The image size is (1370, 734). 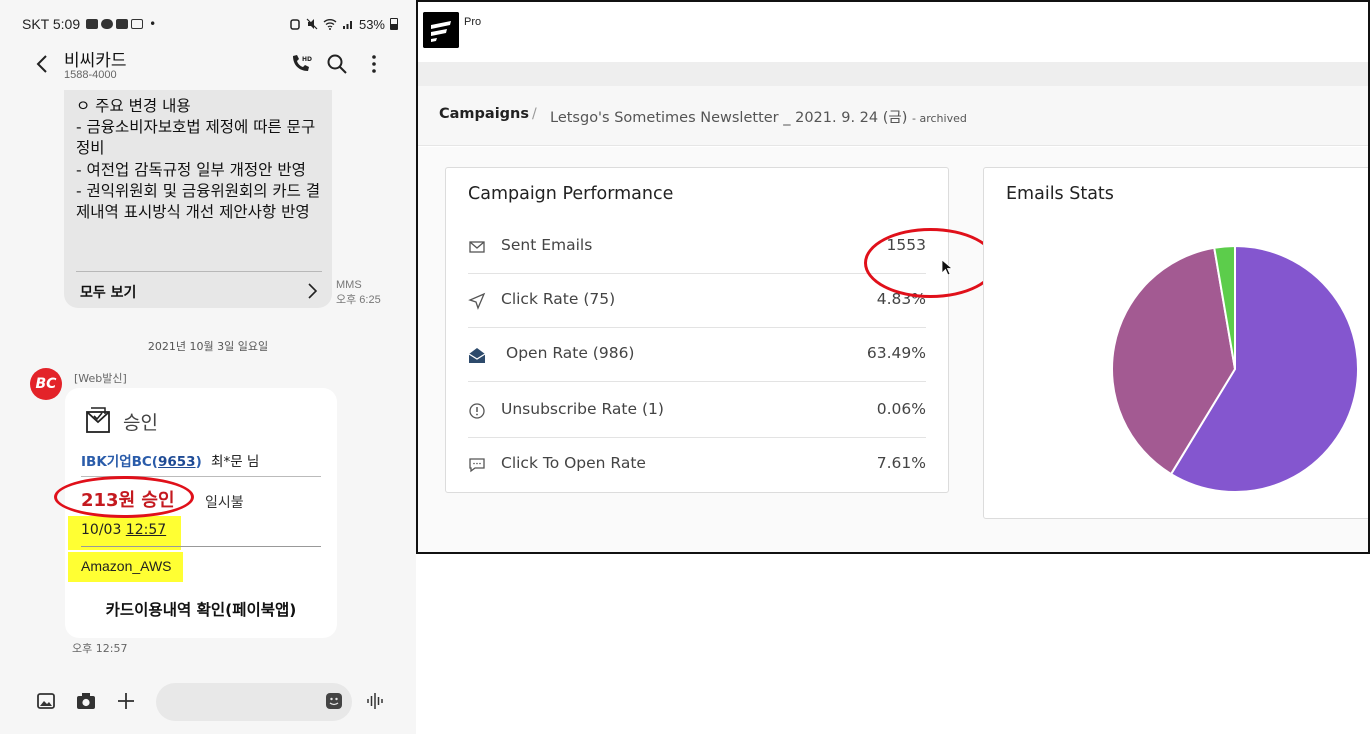 I want to click on notification-icons: •, so click(x=121, y=24).